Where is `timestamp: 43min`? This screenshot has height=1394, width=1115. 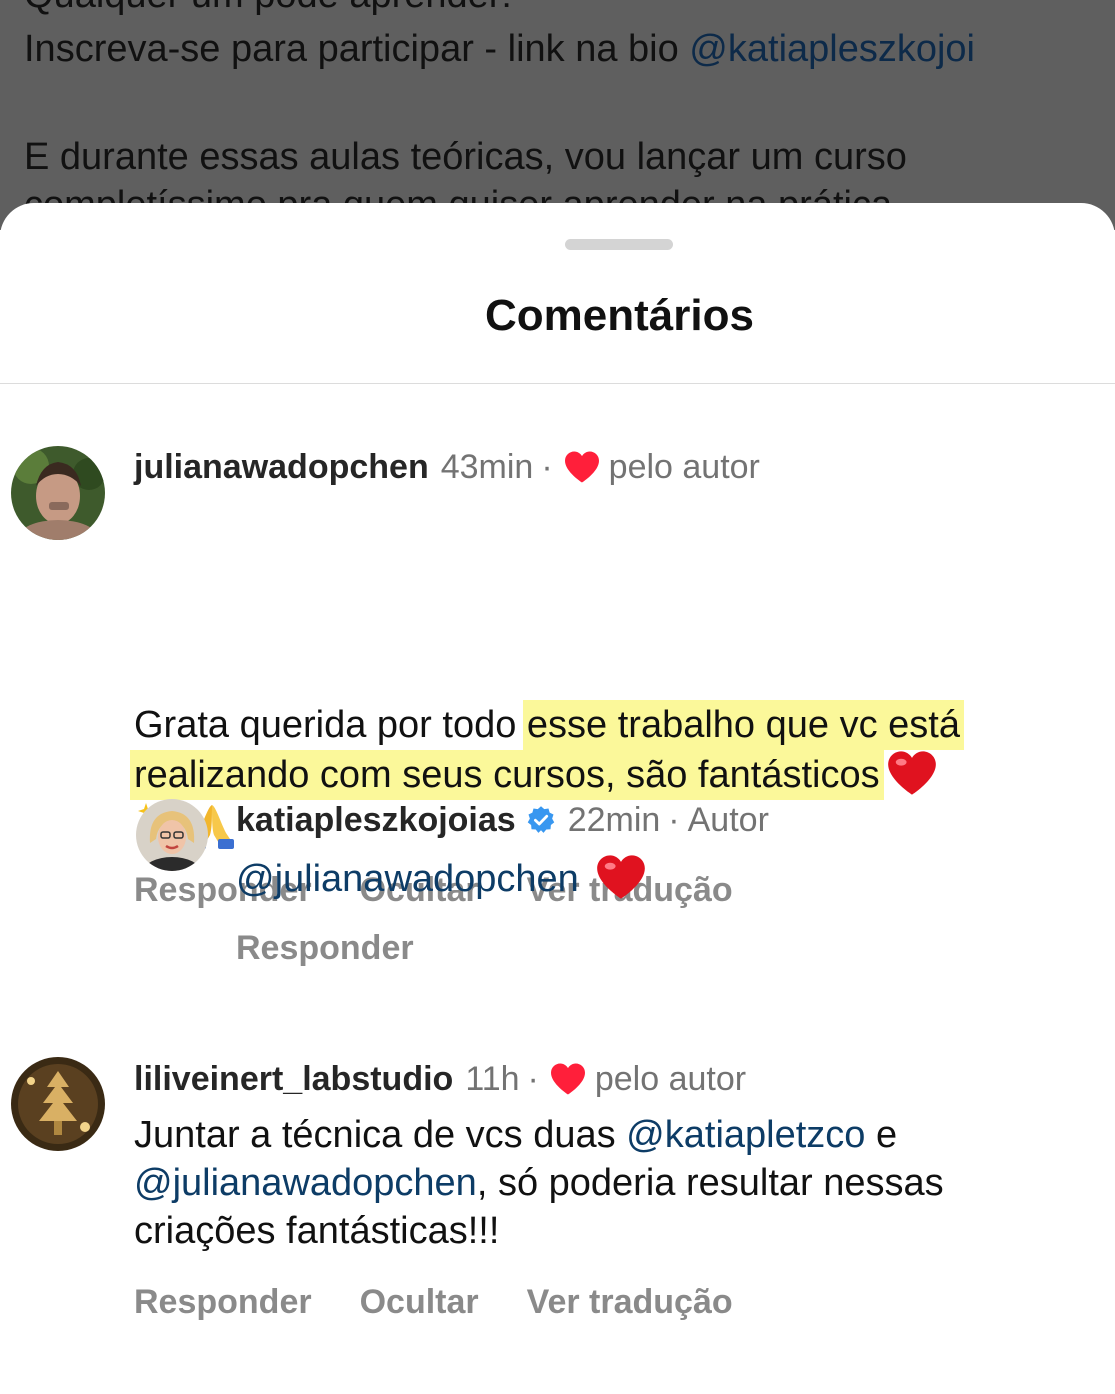 timestamp: 43min is located at coordinates (487, 467).